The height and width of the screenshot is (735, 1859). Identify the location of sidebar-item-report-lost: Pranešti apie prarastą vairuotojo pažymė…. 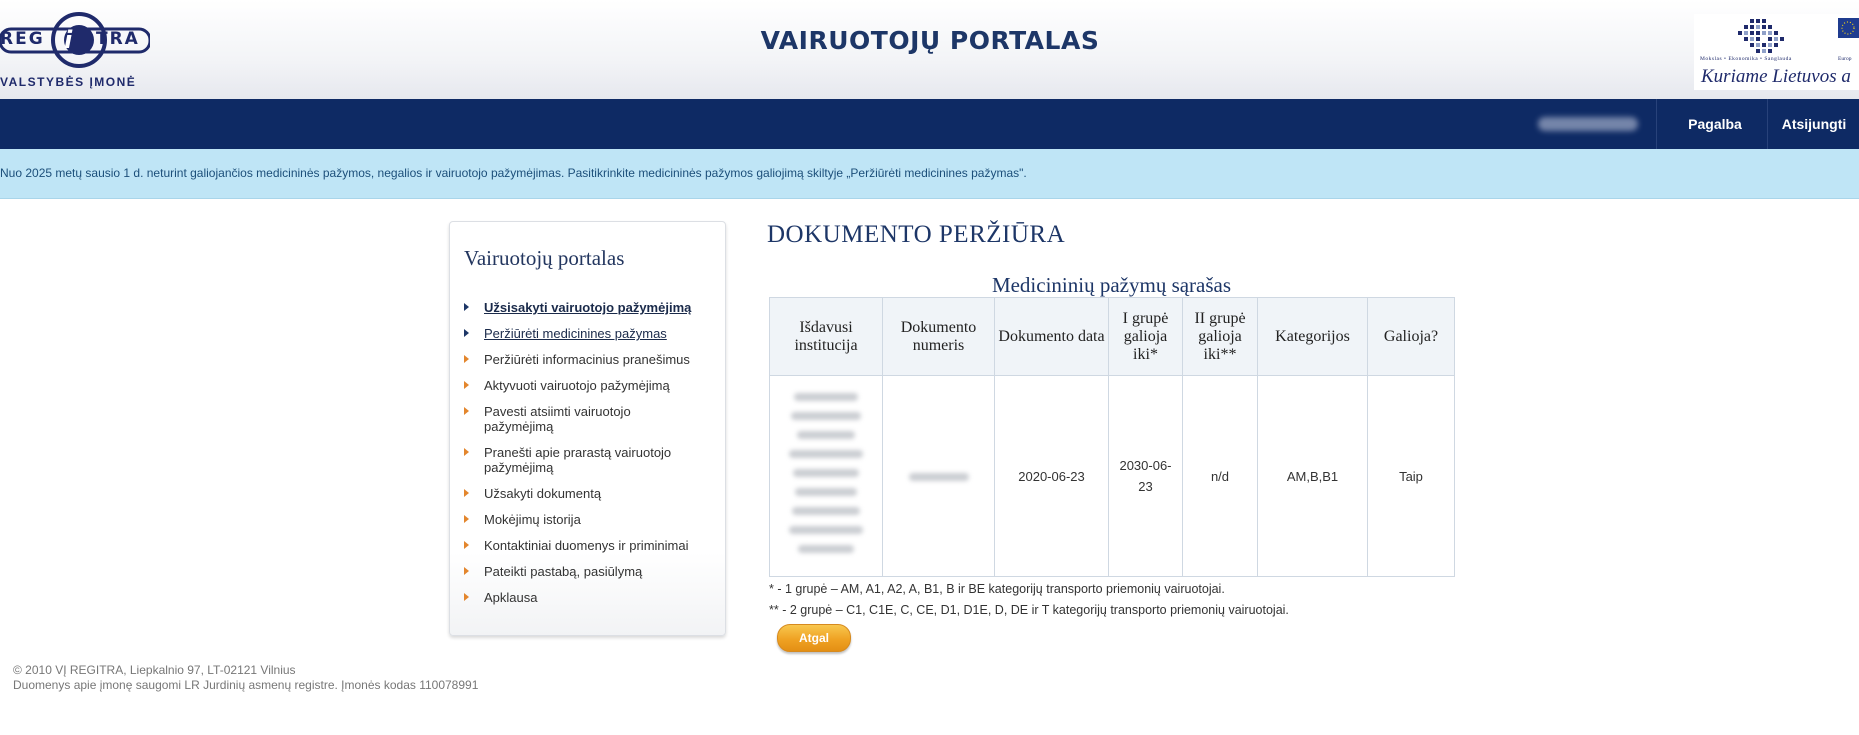
(574, 460).